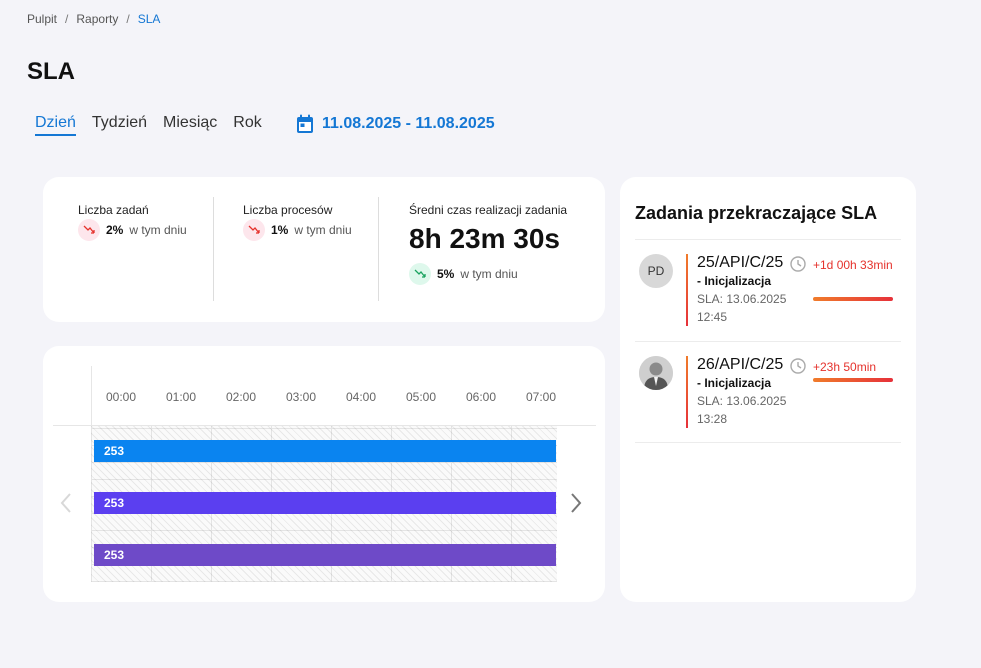  I want to click on tab-day: Dzień, so click(55, 125).